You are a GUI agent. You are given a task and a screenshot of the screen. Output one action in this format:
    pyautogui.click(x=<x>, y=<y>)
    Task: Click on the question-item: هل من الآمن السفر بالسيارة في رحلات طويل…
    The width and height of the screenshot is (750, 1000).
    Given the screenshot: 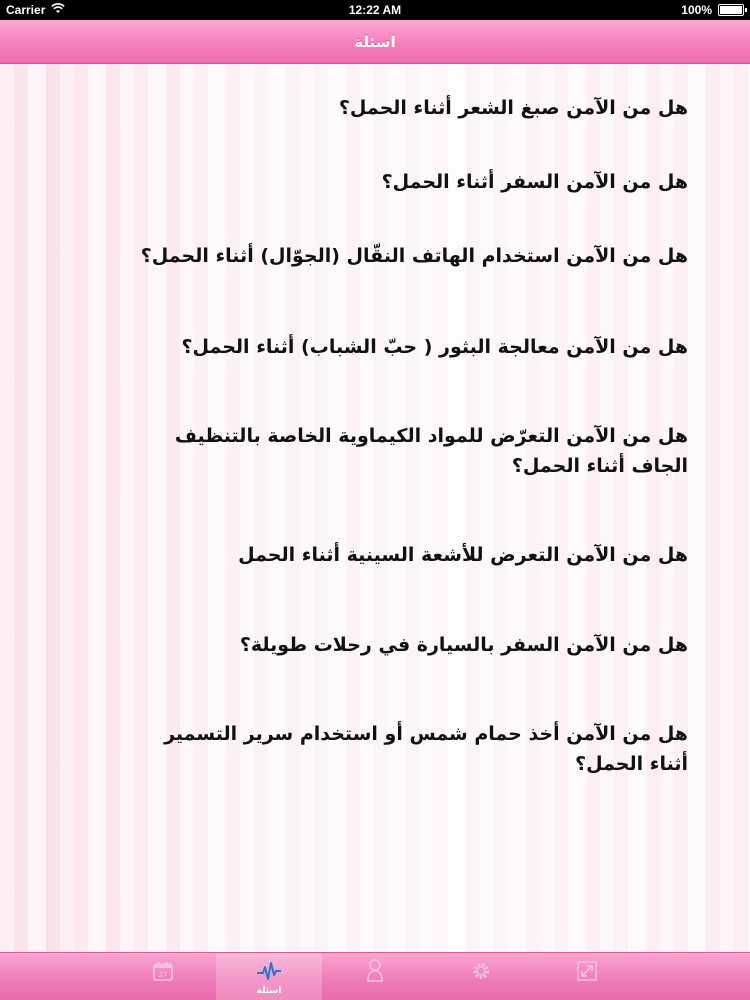 What is the action you would take?
    pyautogui.click(x=408, y=645)
    